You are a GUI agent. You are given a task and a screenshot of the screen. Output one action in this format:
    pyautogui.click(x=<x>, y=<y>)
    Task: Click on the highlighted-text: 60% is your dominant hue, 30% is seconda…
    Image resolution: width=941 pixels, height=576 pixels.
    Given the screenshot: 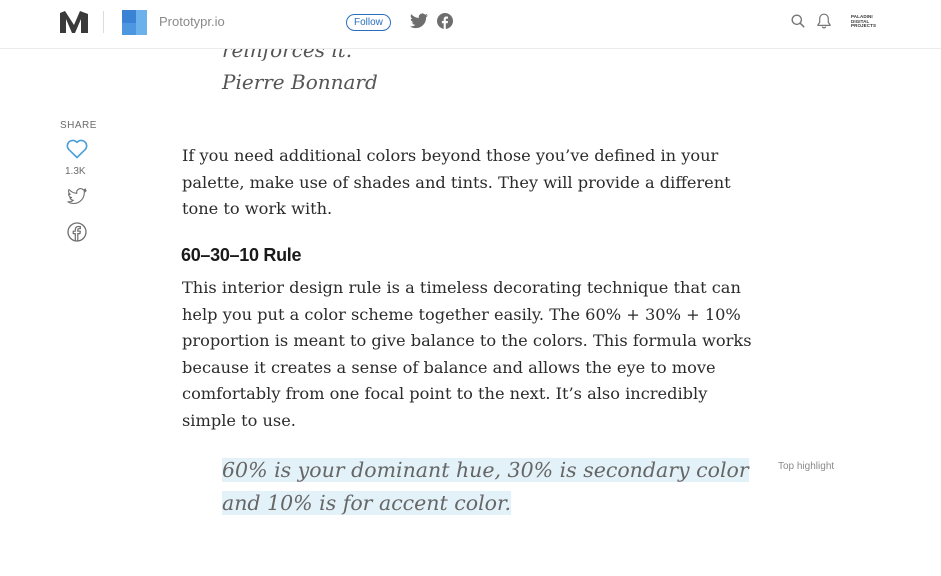 What is the action you would take?
    pyautogui.click(x=485, y=486)
    